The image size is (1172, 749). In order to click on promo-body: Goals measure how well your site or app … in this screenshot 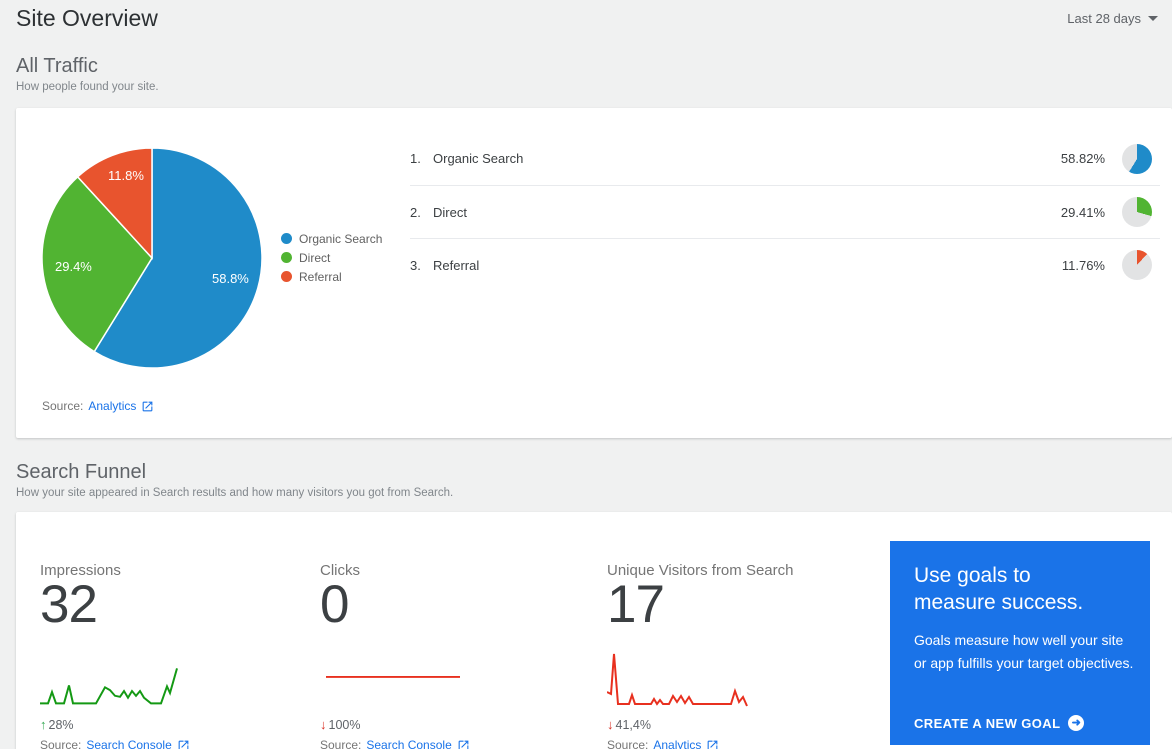, I will do `click(1024, 651)`.